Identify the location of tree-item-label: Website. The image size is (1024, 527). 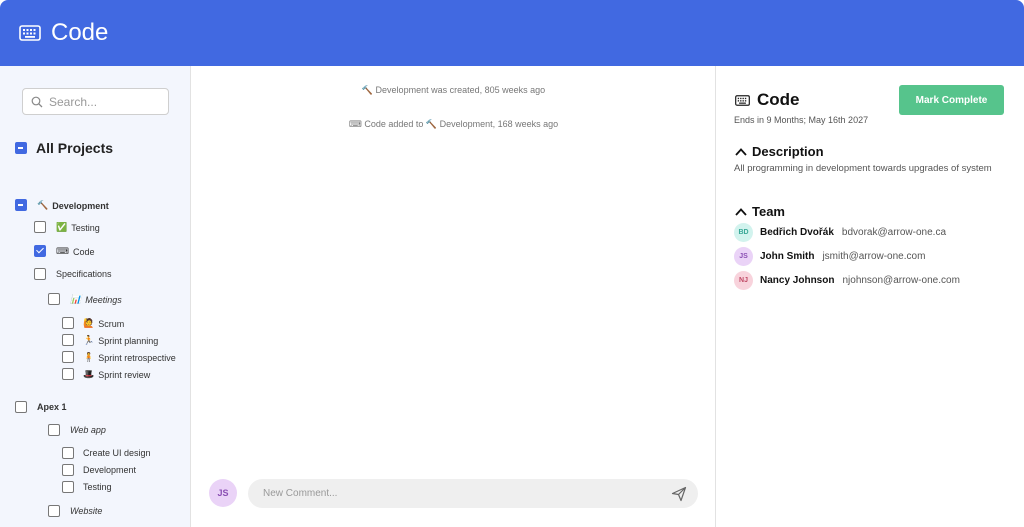
(86, 511).